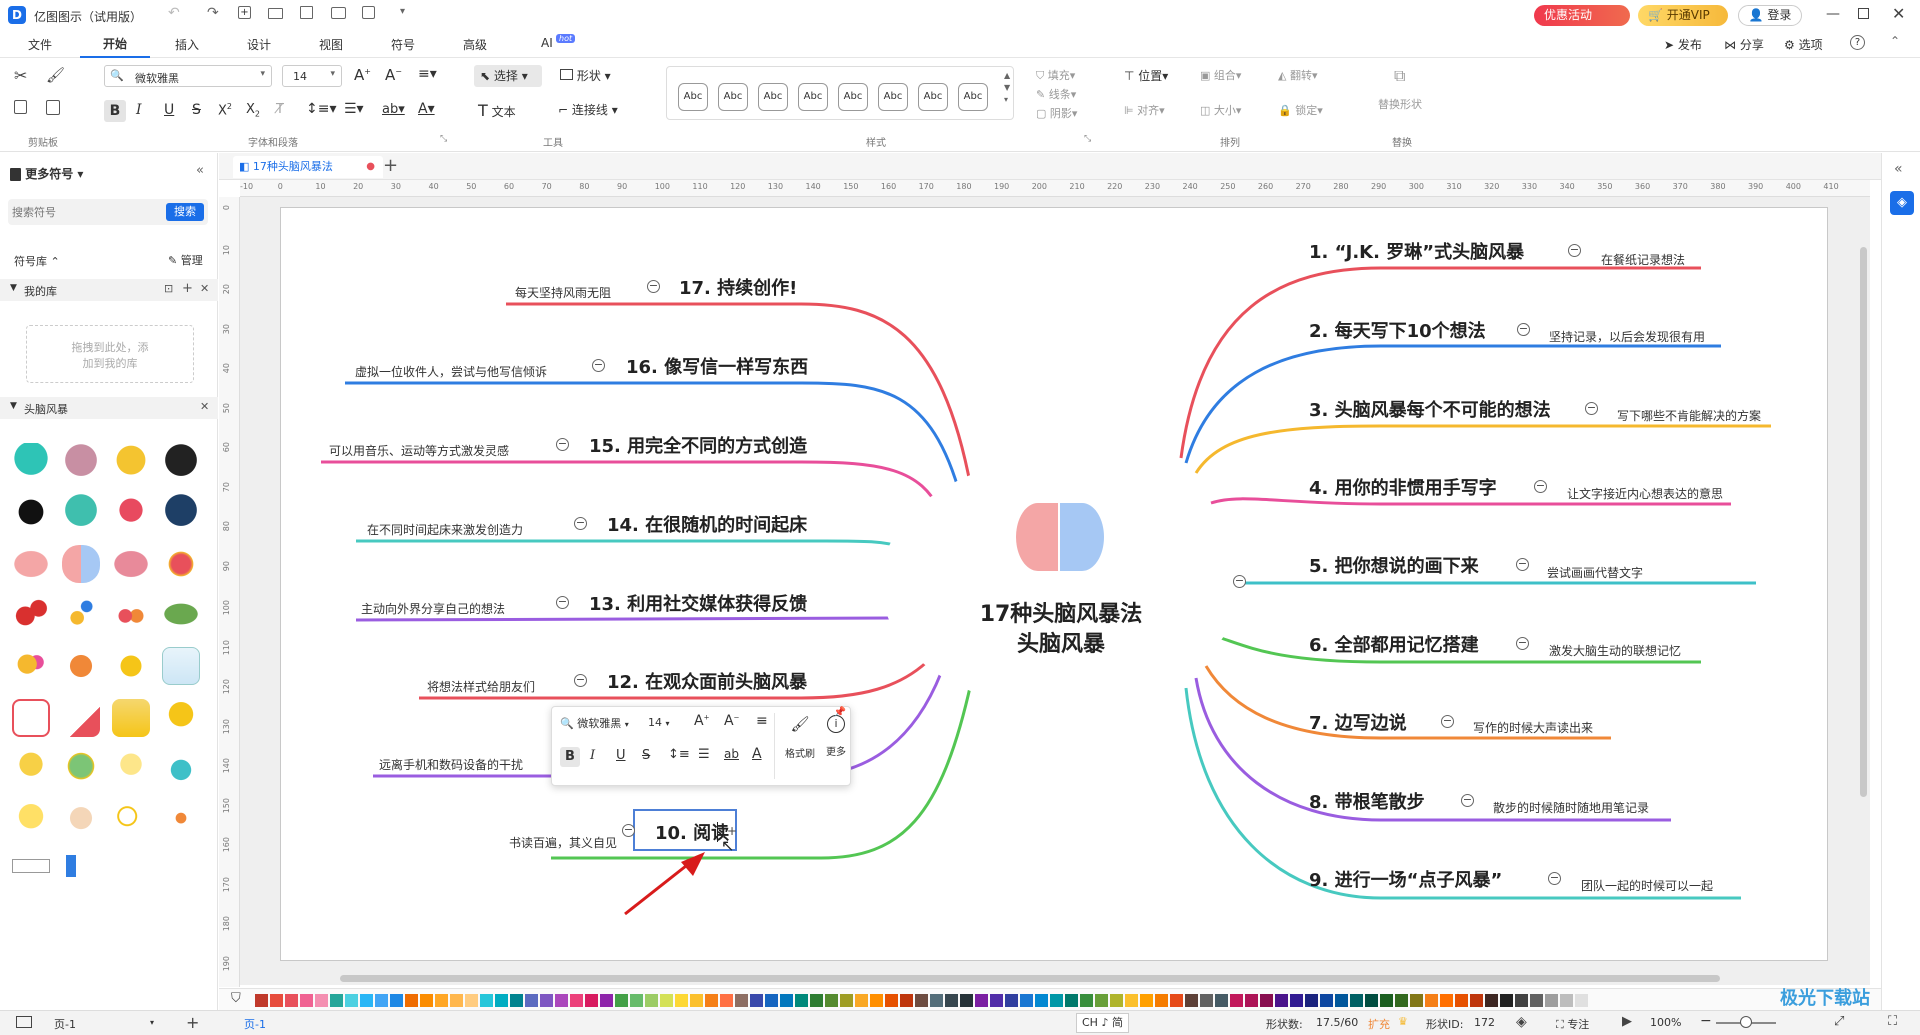  I want to click on zoom-out-button: −, so click(1706, 1021).